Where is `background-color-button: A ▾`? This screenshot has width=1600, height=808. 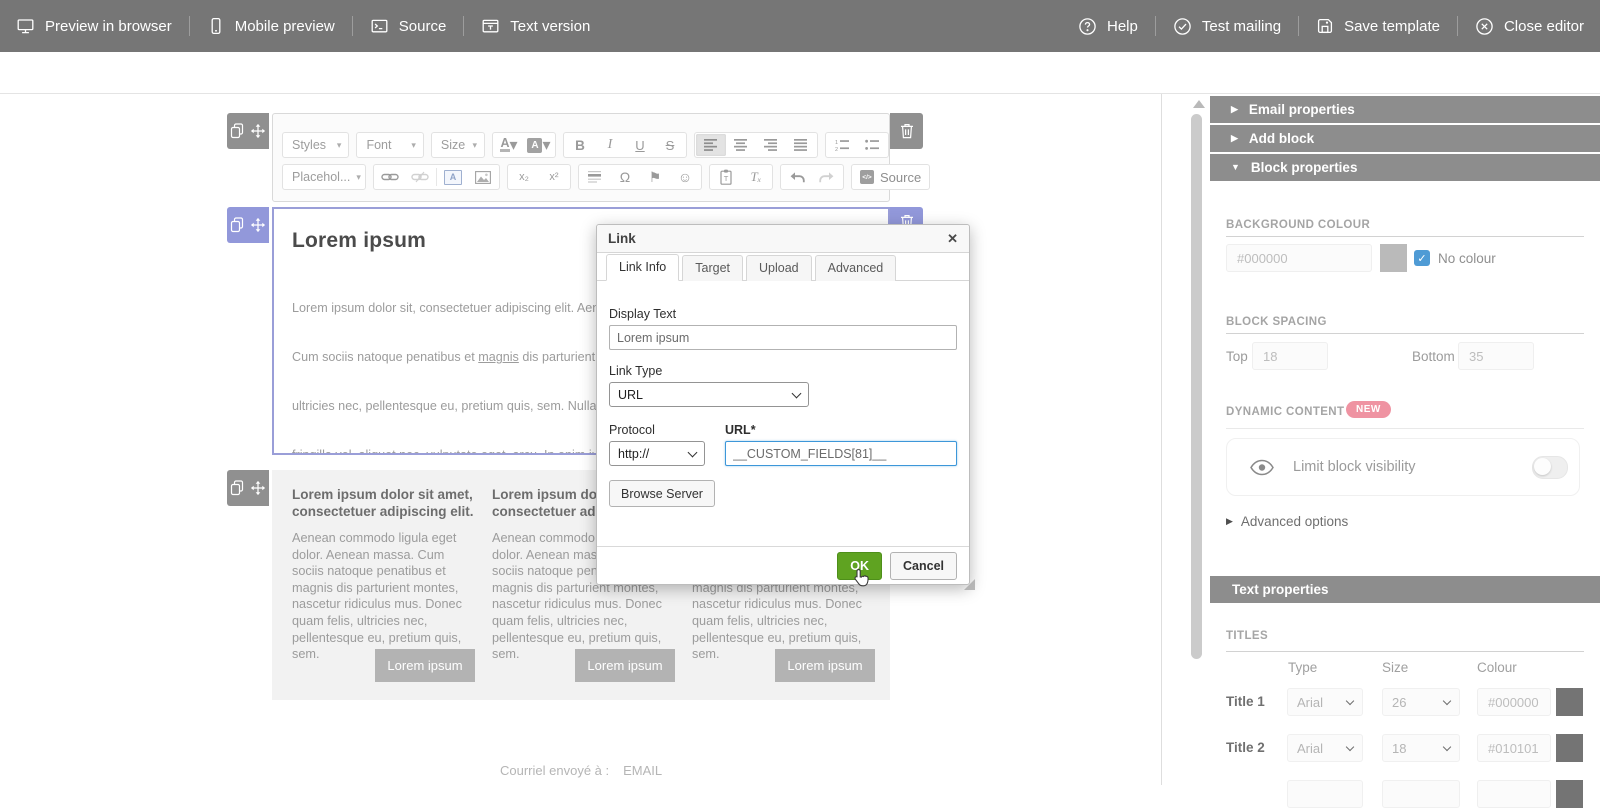
background-color-button: A ▾ is located at coordinates (539, 145).